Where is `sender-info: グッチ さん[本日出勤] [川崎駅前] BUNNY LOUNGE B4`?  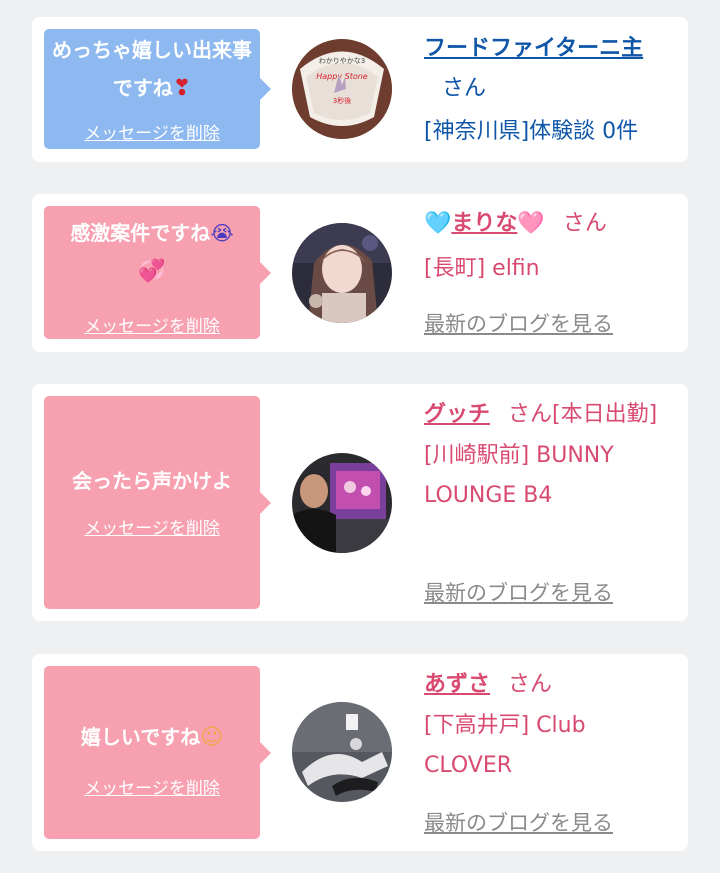 sender-info: グッチ さん[本日出勤] [川崎駅前] BUNNY LOUNGE B4 is located at coordinates (551, 455).